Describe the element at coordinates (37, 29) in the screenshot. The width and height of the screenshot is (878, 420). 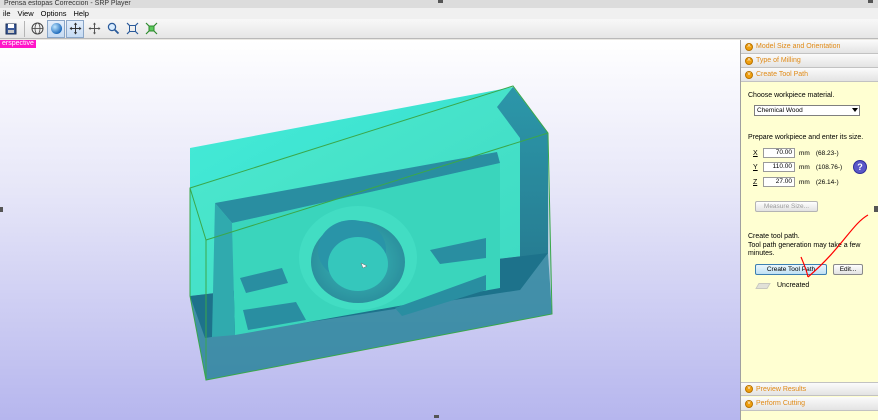
I see `globe-icon` at that location.